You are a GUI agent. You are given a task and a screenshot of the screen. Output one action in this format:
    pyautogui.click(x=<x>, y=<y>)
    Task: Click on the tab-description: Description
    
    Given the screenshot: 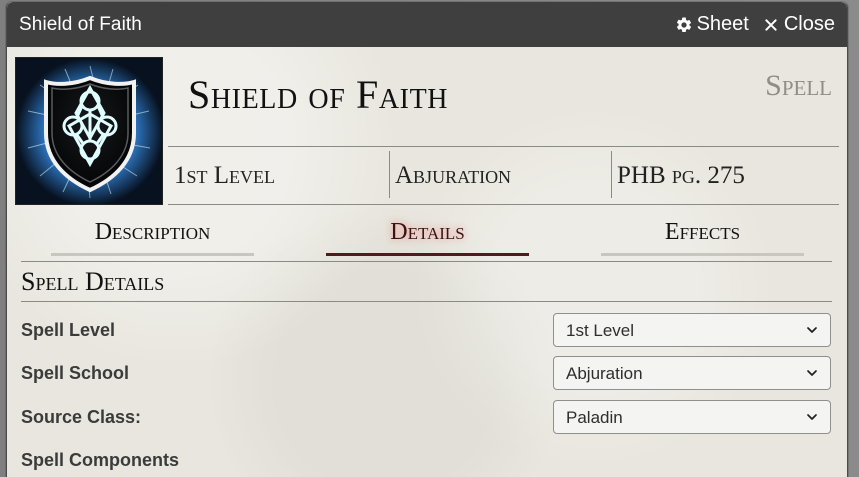 What is the action you would take?
    pyautogui.click(x=152, y=236)
    